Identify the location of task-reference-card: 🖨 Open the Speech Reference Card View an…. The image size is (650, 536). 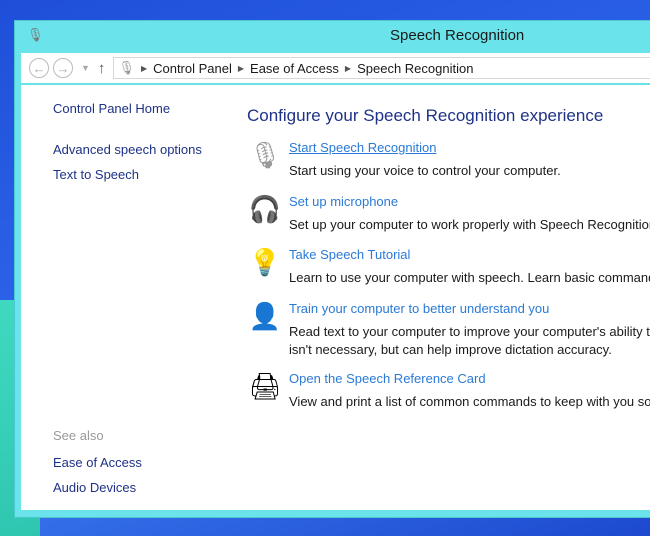
(448, 391).